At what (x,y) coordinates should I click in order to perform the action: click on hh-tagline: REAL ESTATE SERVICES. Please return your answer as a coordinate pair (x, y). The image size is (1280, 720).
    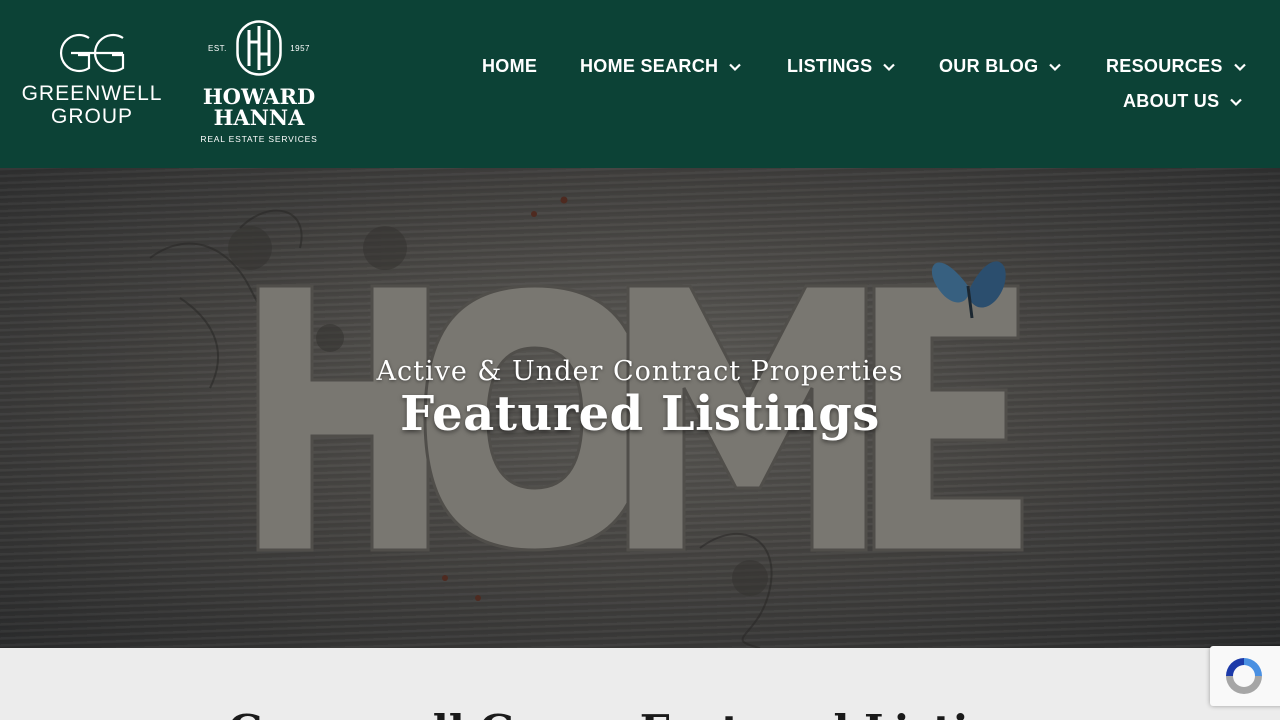
    Looking at the image, I should click on (259, 139).